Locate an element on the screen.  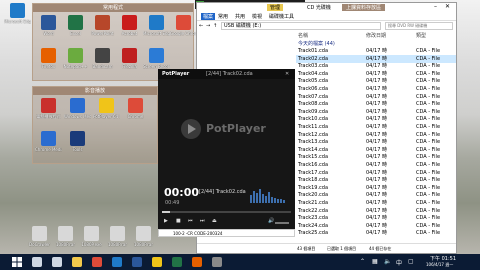
taskbar-start-icon is located at coordinates (17, 262).